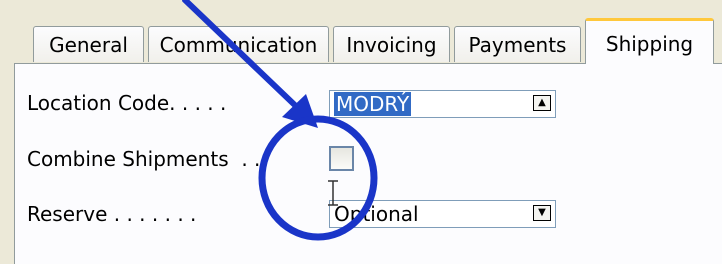 The image size is (722, 264). Describe the element at coordinates (341, 158) in the screenshot. I see `combine-shipments-checkbox` at that location.